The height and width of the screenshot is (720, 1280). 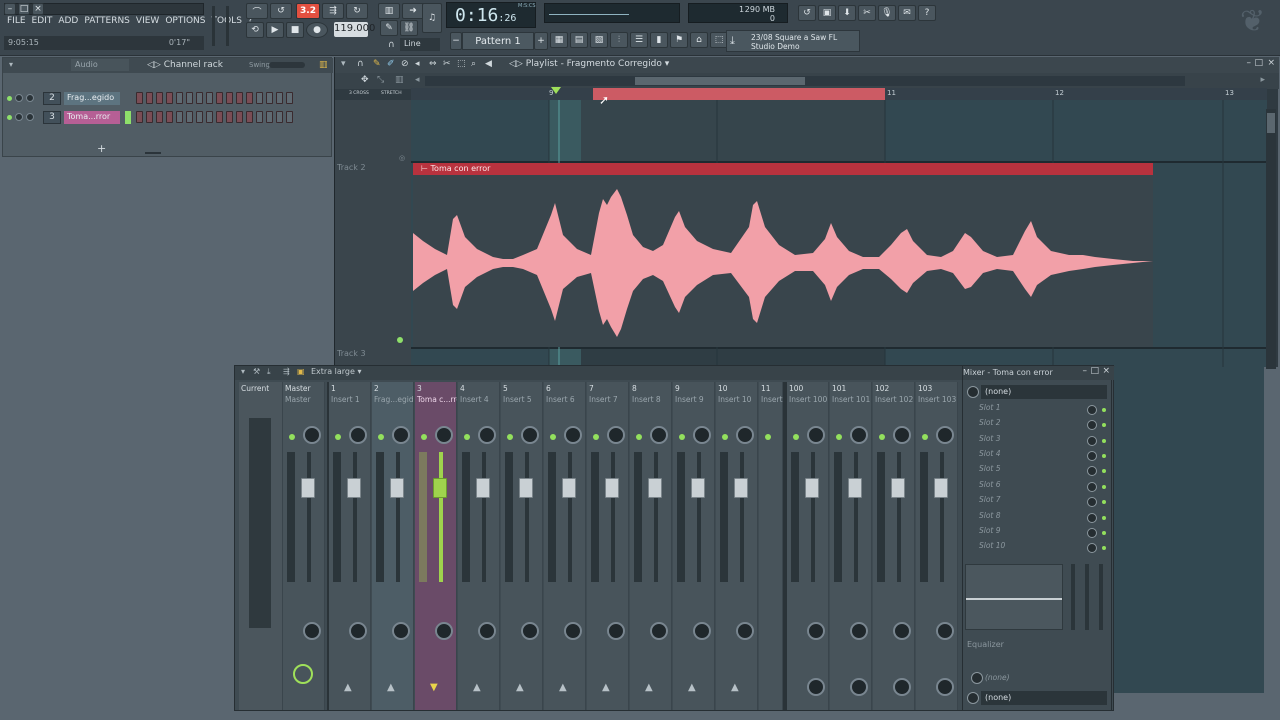 What do you see at coordinates (1044, 698) in the screenshot?
I see `audio-output-select: (none)` at bounding box center [1044, 698].